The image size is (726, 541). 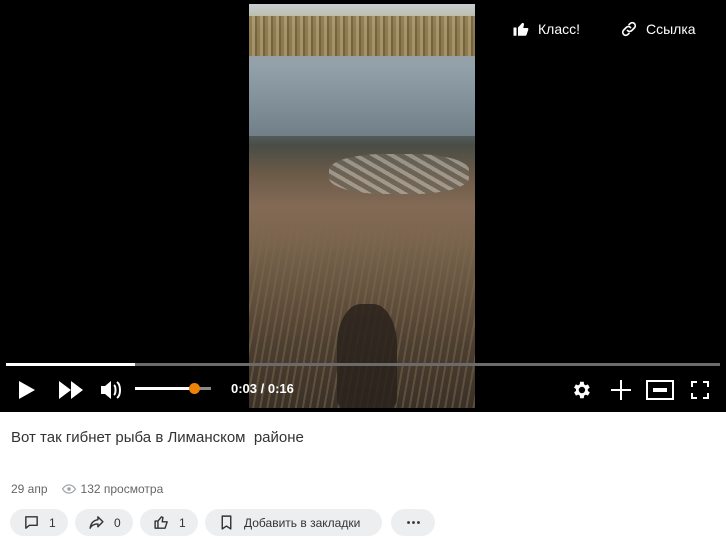 What do you see at coordinates (117, 522) in the screenshot?
I see `shares-count: 0` at bounding box center [117, 522].